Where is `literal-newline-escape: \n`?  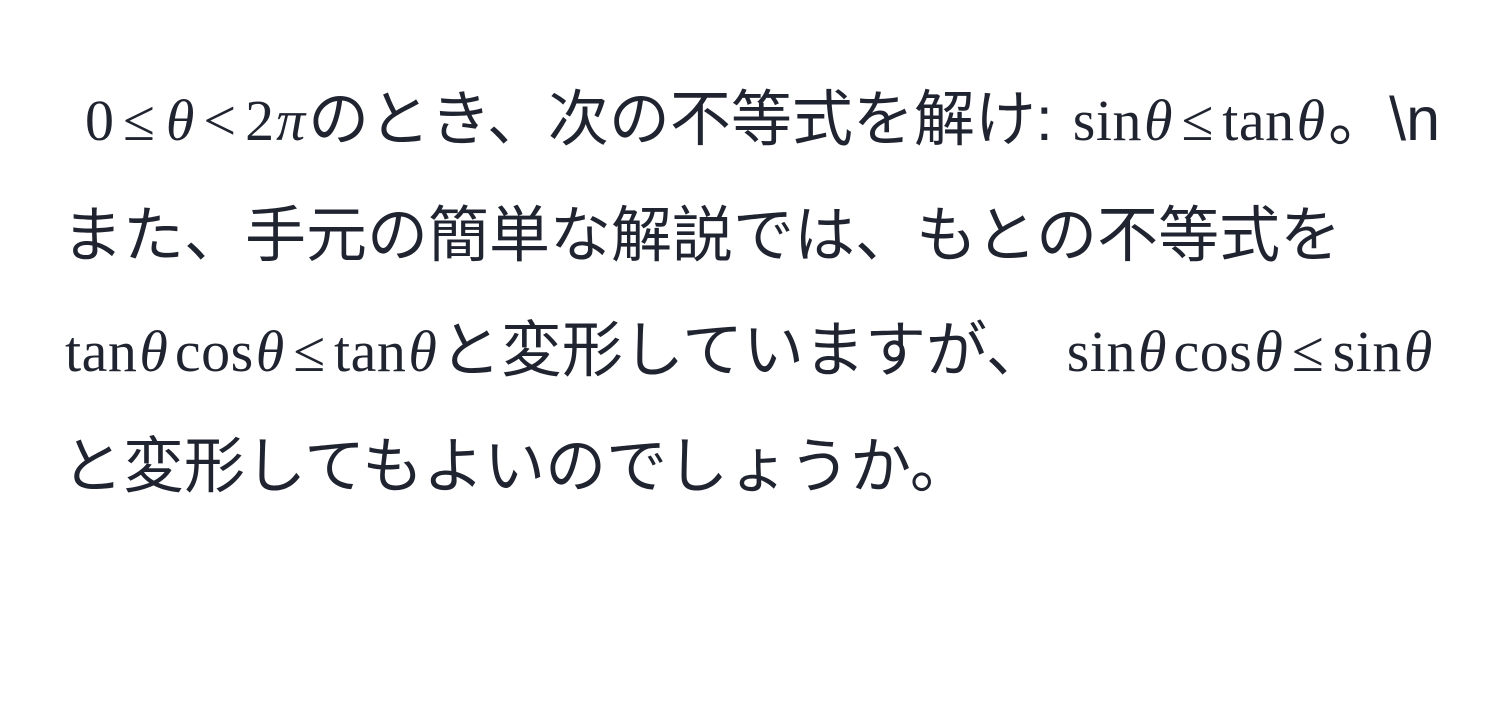
literal-newline-escape: \n is located at coordinates (1415, 119).